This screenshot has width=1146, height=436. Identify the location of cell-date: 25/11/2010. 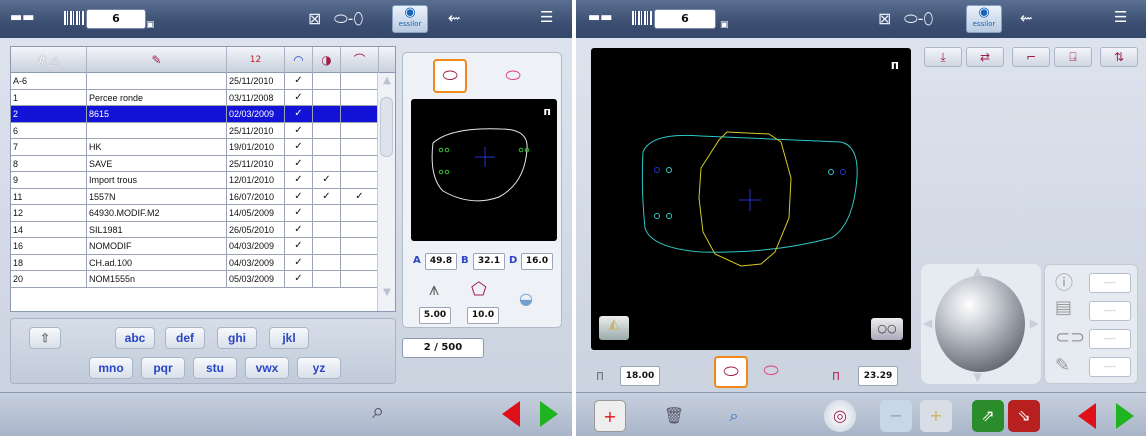
(256, 81).